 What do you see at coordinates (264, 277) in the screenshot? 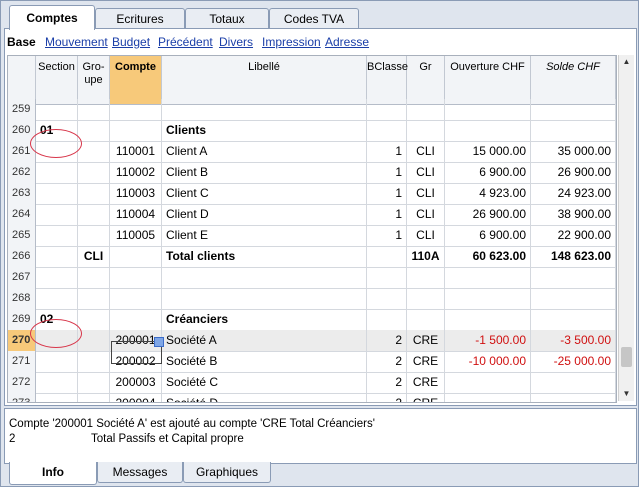
I see `cell-libelle` at bounding box center [264, 277].